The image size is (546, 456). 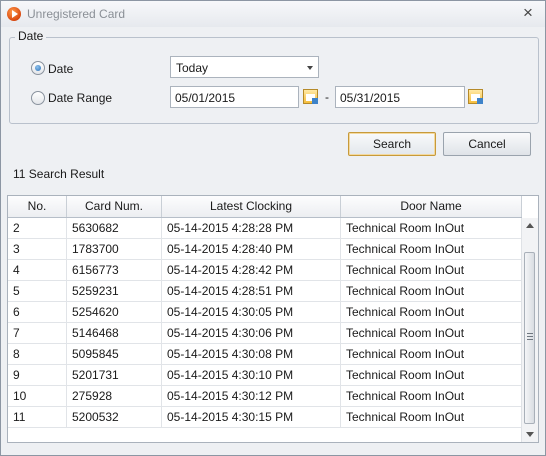 I want to click on cell-card-num: 5201731, so click(x=114, y=375).